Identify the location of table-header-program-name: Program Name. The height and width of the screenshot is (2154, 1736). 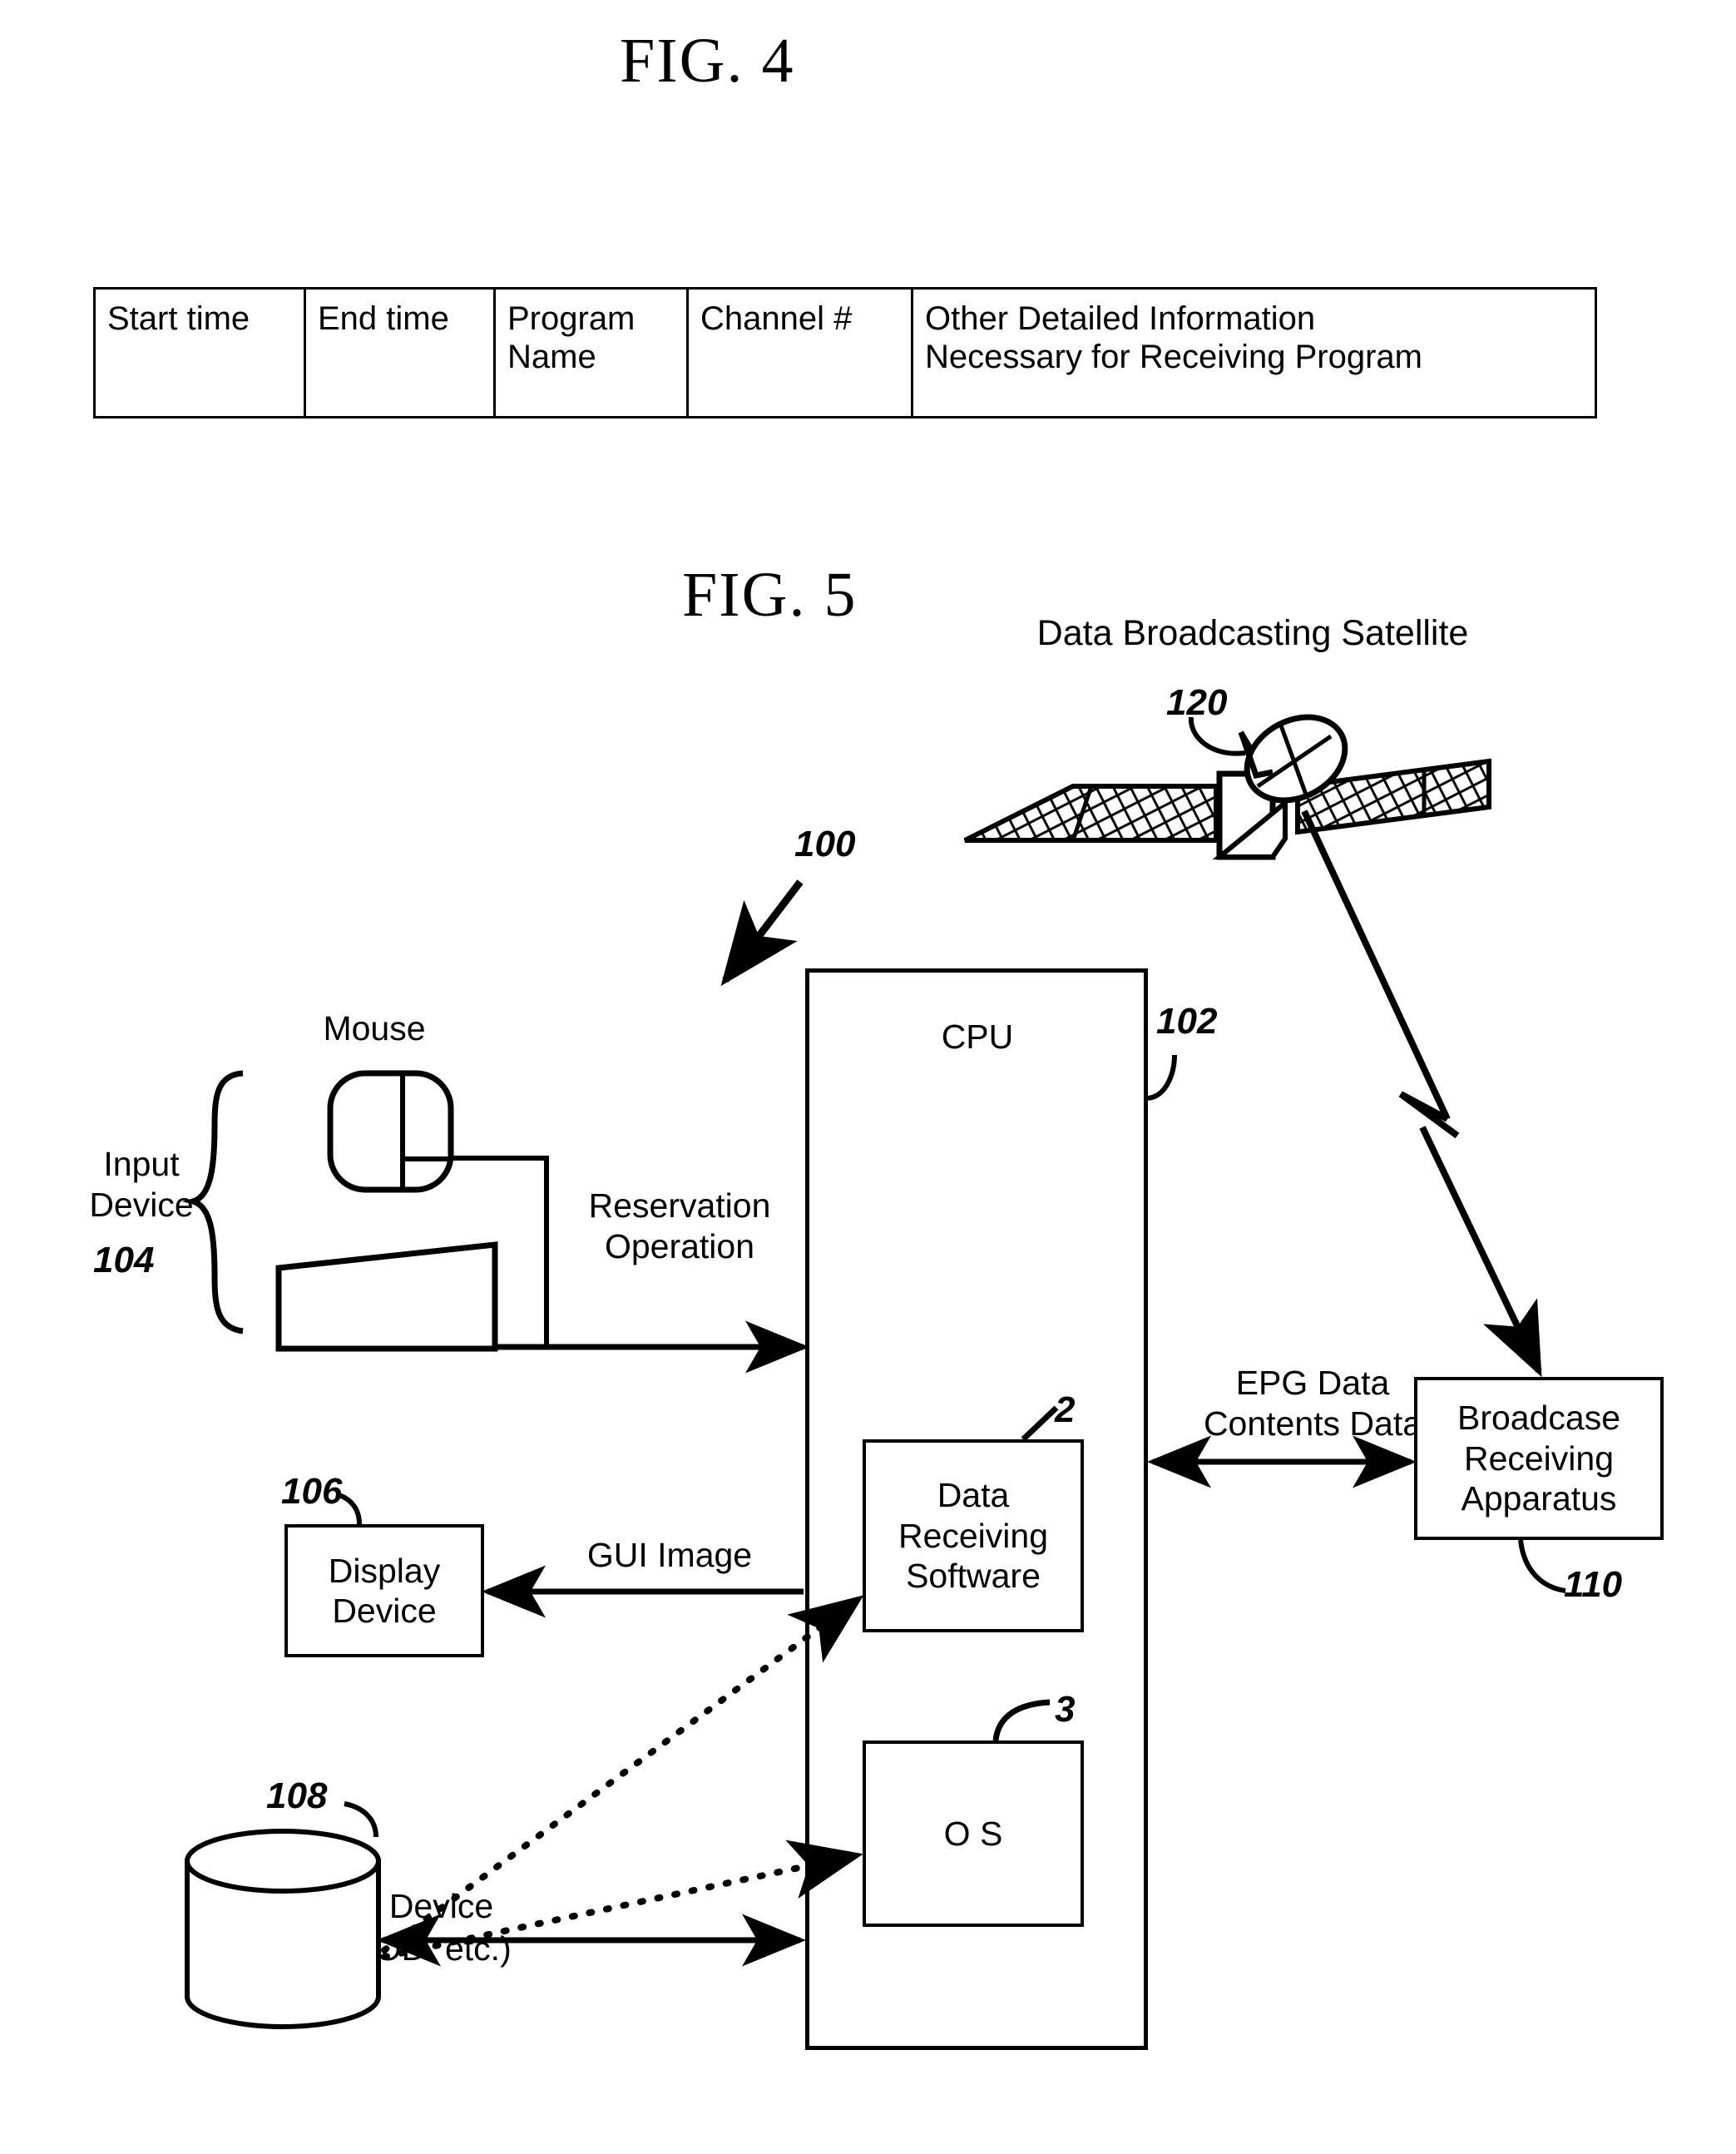
(591, 352).